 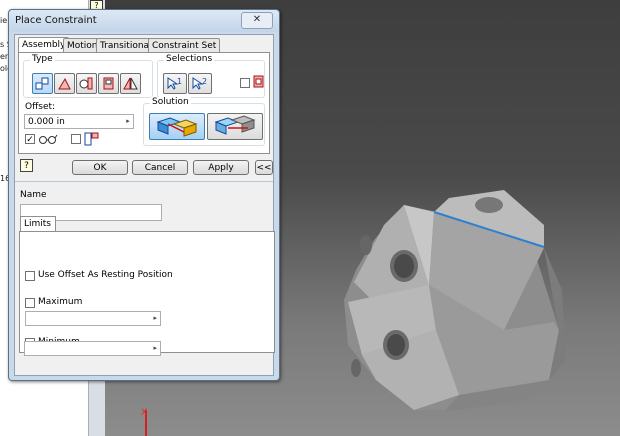 I want to click on selection-2-number: 2, so click(x=205, y=81).